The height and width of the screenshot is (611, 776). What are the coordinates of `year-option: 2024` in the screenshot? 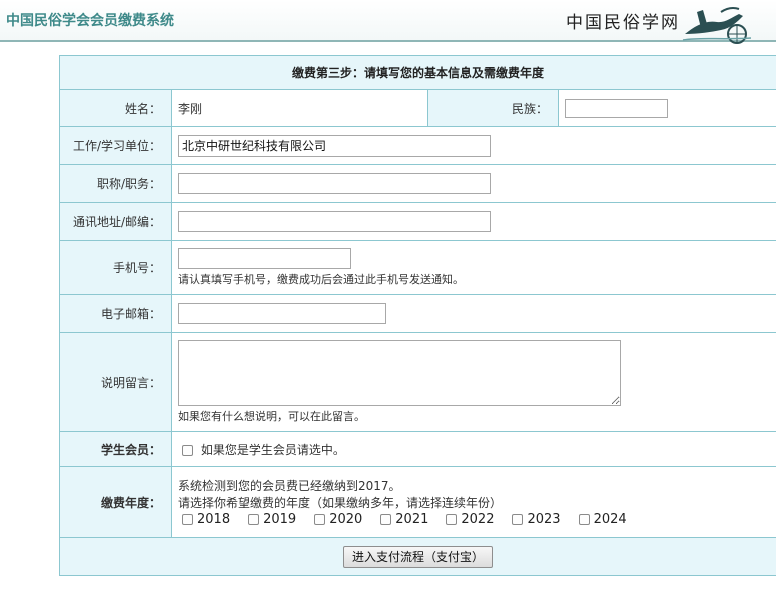 It's located at (601, 519).